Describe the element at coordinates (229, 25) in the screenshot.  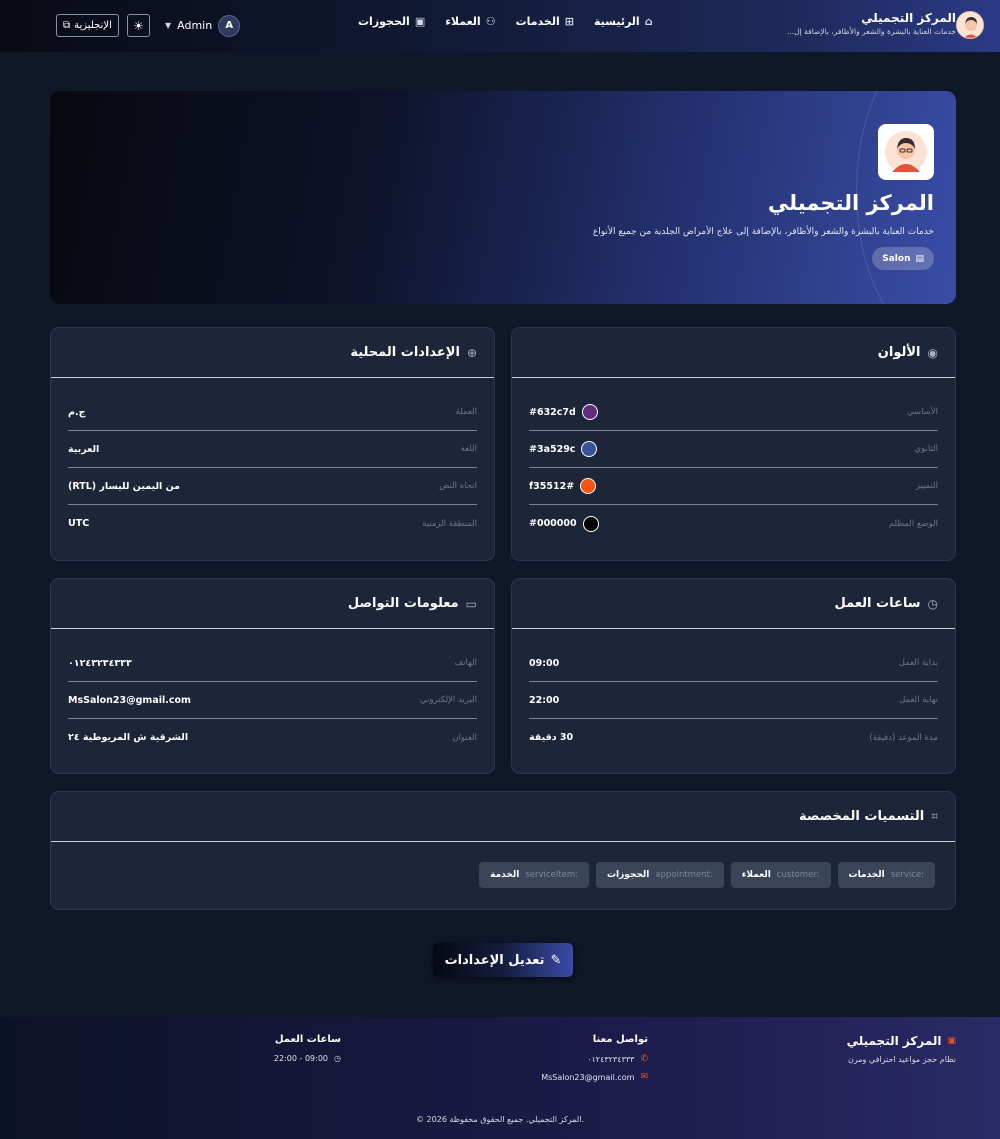
I see `avatar: A` at that location.